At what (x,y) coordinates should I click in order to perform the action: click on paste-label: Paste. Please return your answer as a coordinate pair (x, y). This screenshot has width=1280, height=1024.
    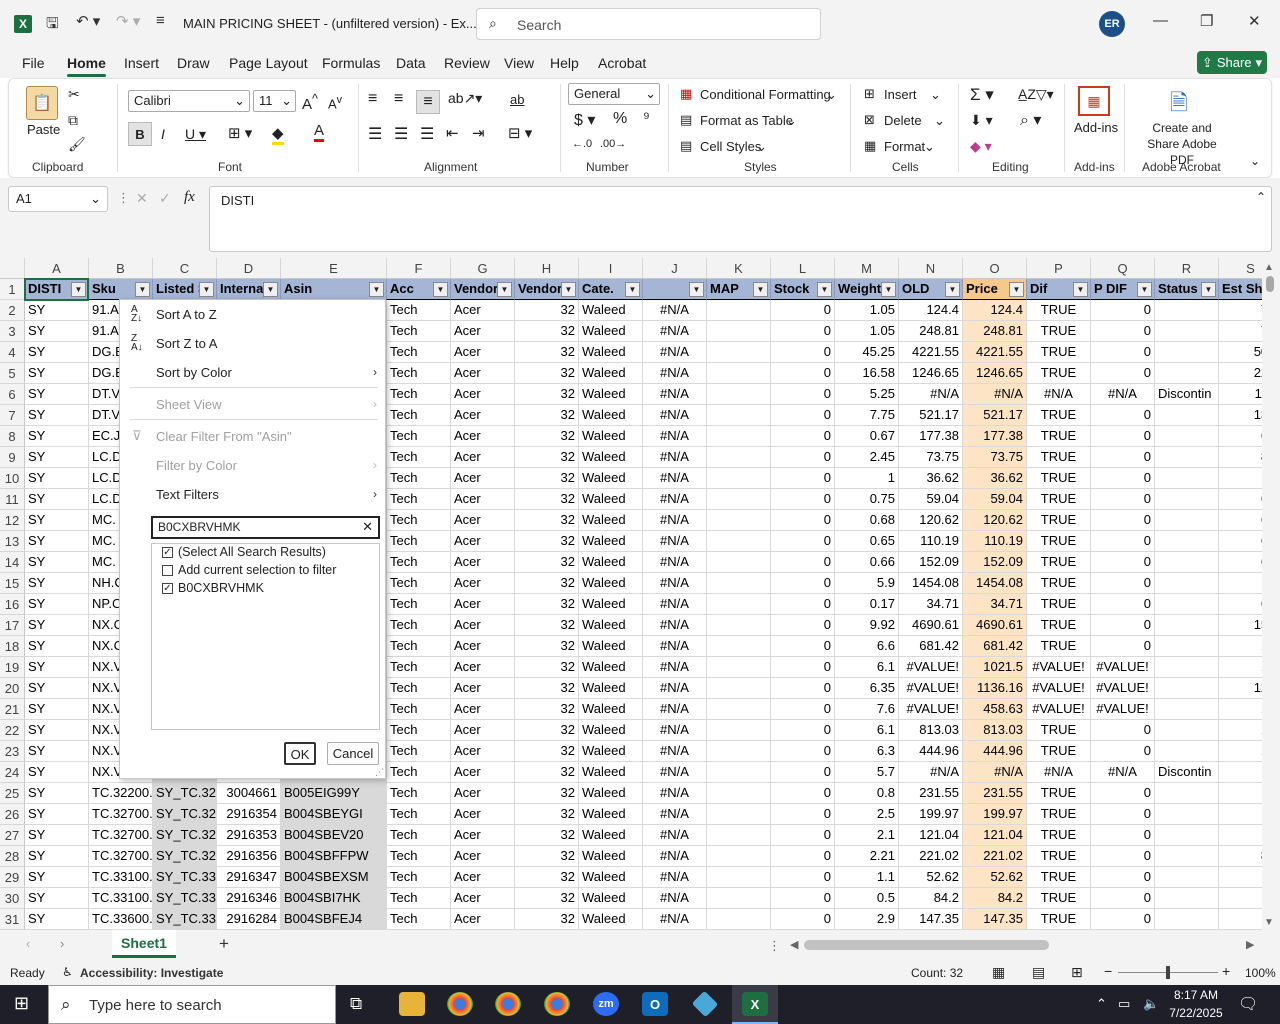
    Looking at the image, I should click on (43, 129).